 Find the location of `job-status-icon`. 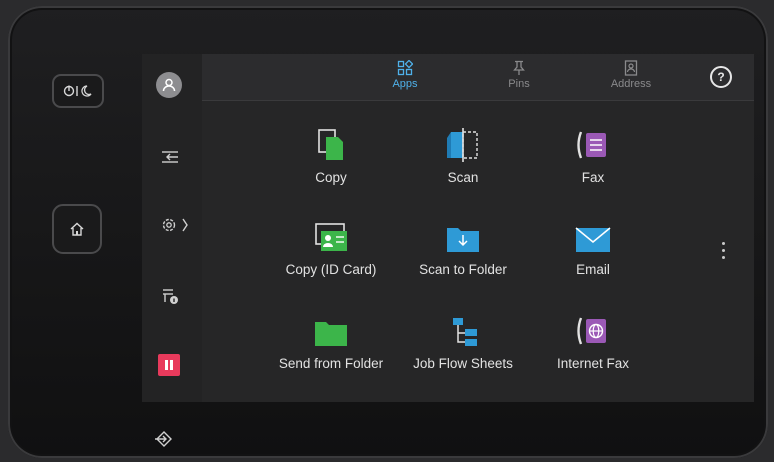

job-status-icon is located at coordinates (170, 296).